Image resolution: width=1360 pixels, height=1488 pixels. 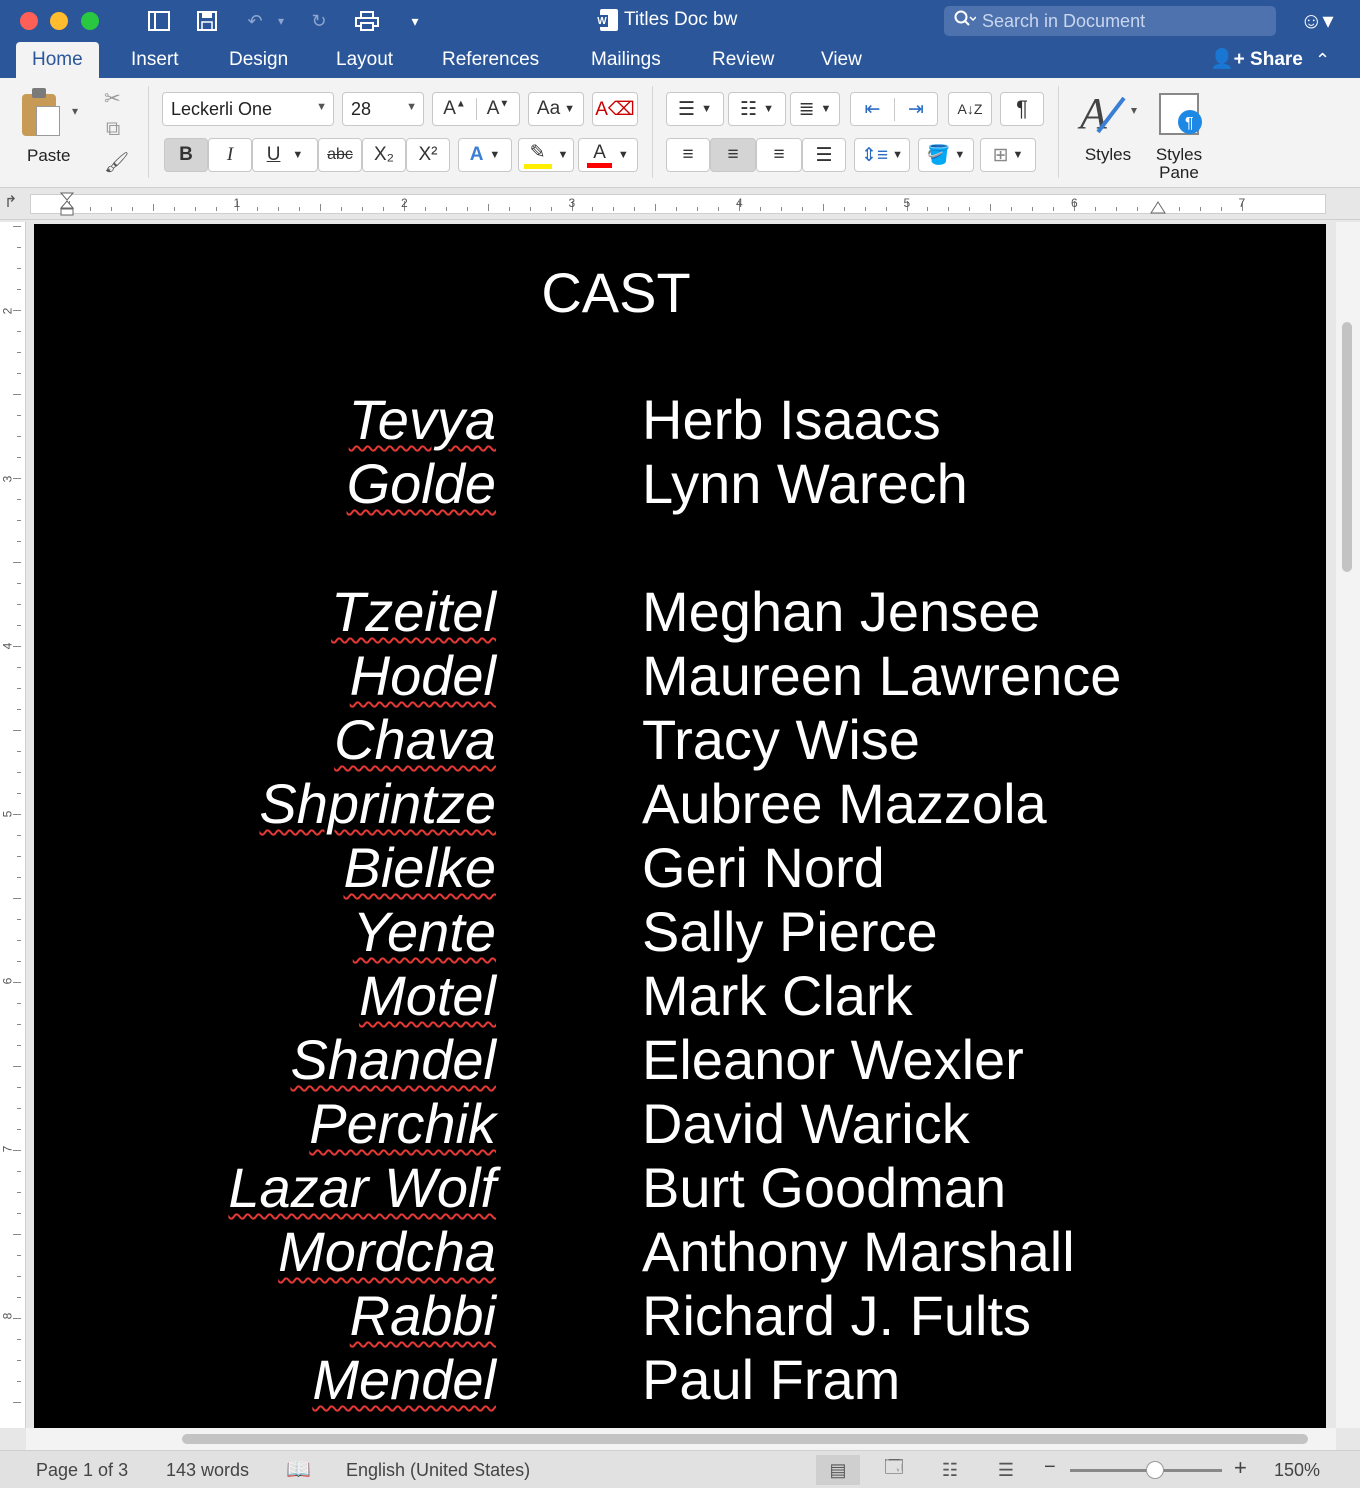 I want to click on horizontal-ruler: ↱ 1 2 3 4 5 6 7, so click(x=680, y=204).